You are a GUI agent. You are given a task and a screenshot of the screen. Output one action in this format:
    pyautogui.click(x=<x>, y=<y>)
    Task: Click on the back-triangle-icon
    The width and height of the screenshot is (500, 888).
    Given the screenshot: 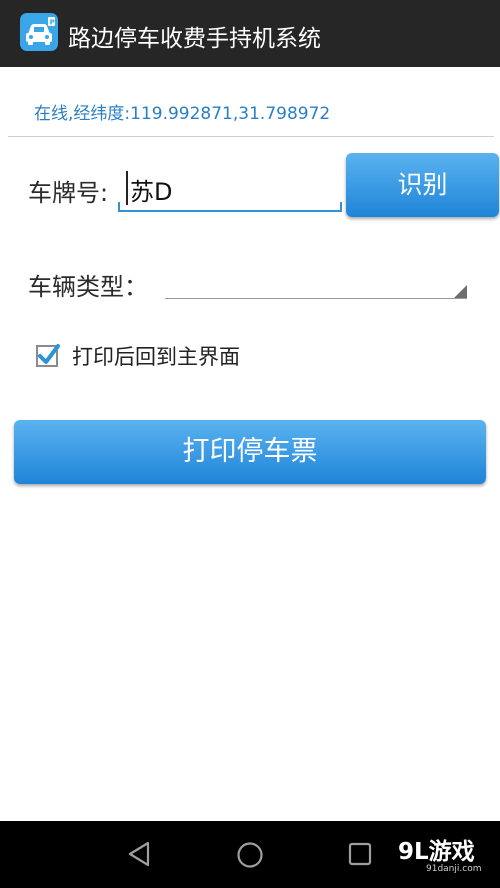 What is the action you would take?
    pyautogui.click(x=139, y=854)
    